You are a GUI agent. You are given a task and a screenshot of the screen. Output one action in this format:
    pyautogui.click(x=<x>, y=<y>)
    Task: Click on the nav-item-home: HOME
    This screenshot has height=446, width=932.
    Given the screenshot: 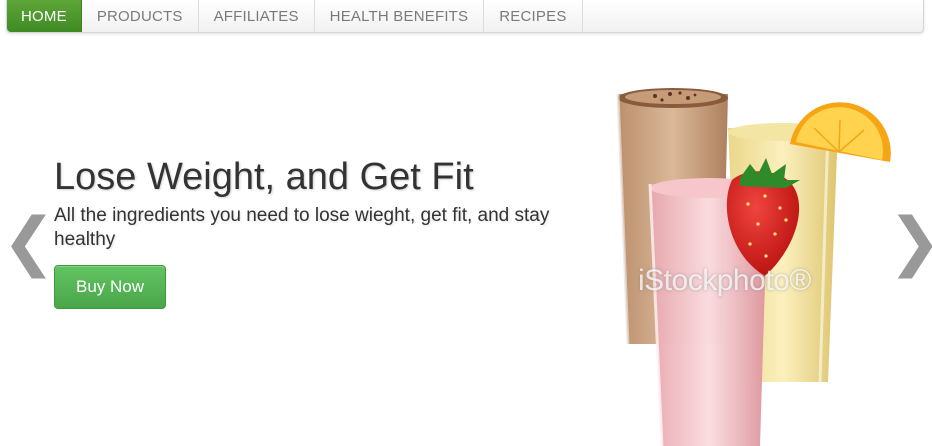 What is the action you would take?
    pyautogui.click(x=44, y=16)
    